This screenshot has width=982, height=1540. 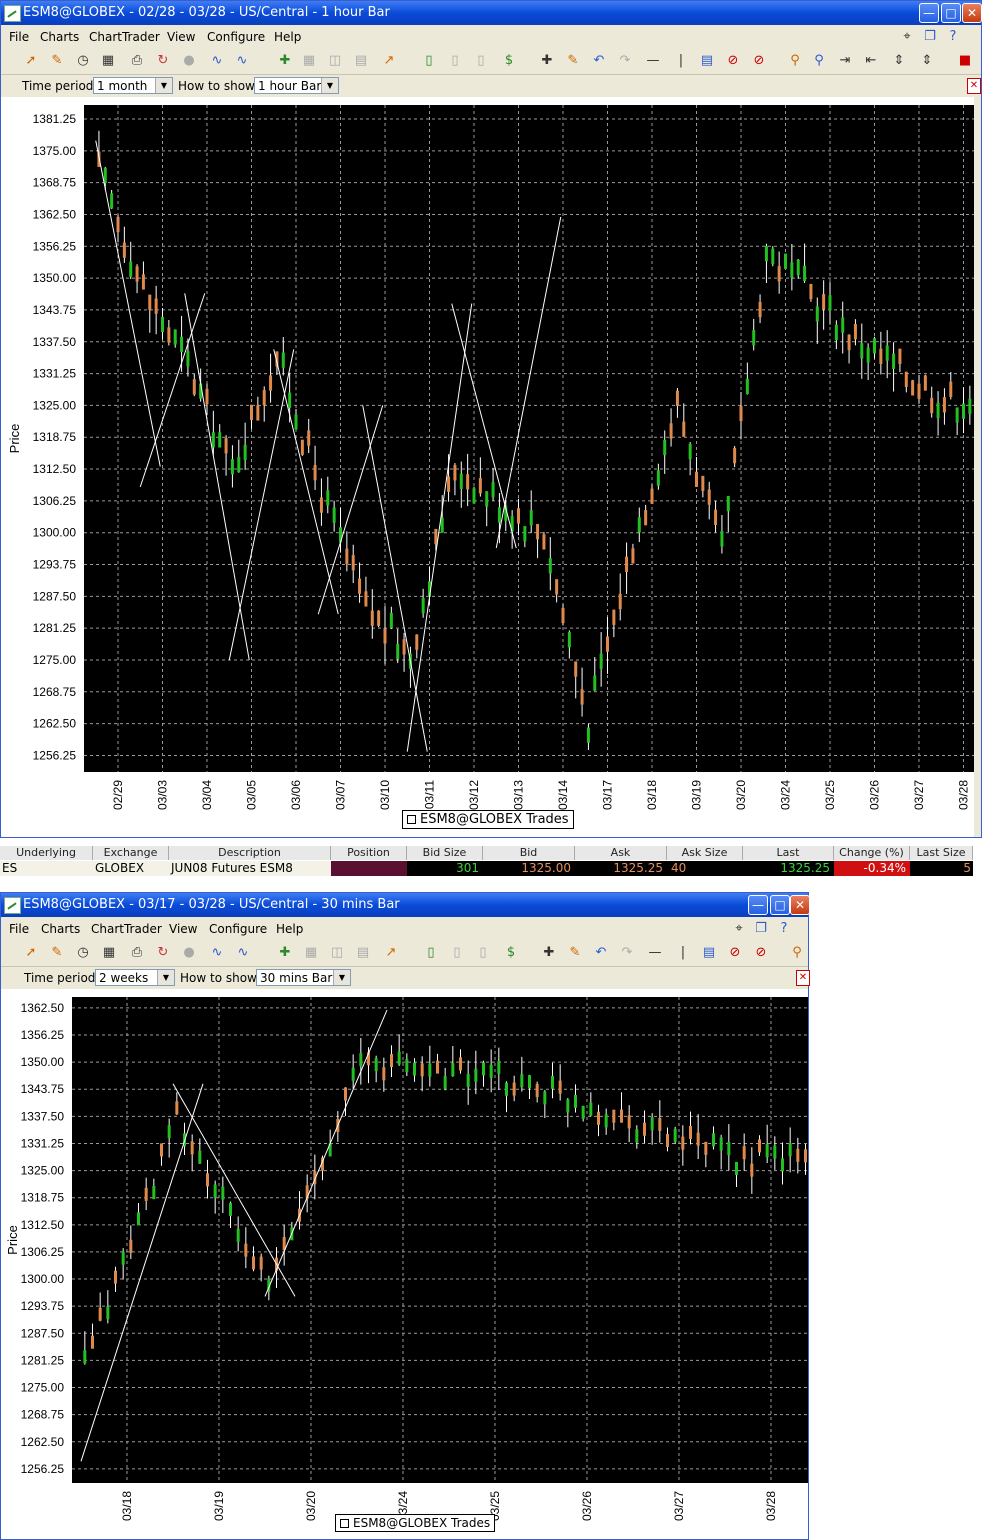 What do you see at coordinates (369, 868) in the screenshot?
I see `cell-position` at bounding box center [369, 868].